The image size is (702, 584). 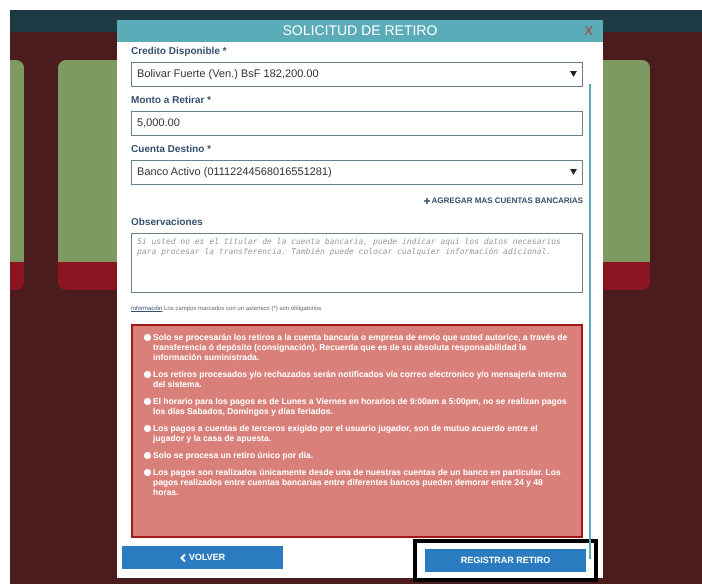 I want to click on notice-text: El horario para los pagos es de Lunes a Viernes en horarios de 9:00am a 5:00pm, no se realizan pagos los días Sabados, Domingos y días feriados., so click(x=360, y=406).